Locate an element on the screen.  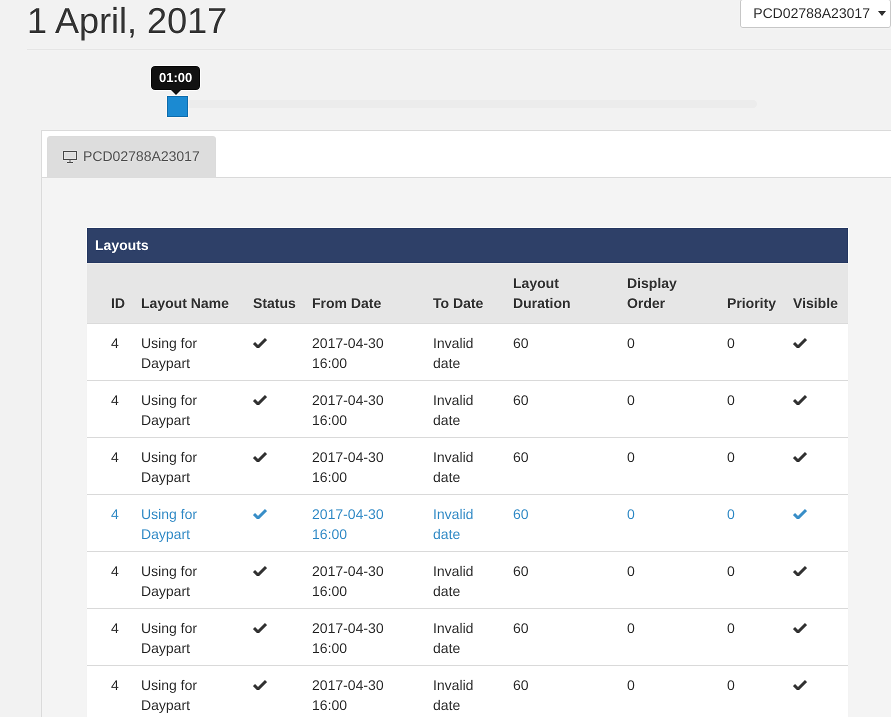
table-title-bar: Layouts is located at coordinates (467, 245).